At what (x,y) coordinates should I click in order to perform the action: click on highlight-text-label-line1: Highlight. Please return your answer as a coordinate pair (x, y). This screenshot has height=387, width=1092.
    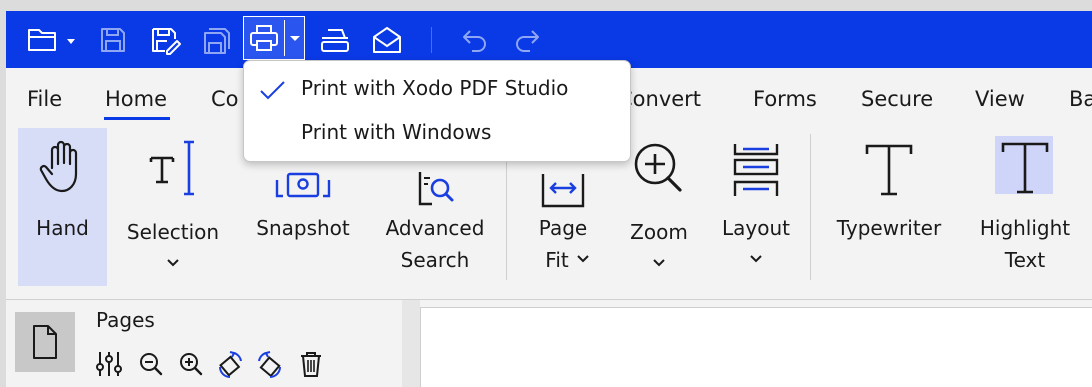
    Looking at the image, I should click on (1025, 228).